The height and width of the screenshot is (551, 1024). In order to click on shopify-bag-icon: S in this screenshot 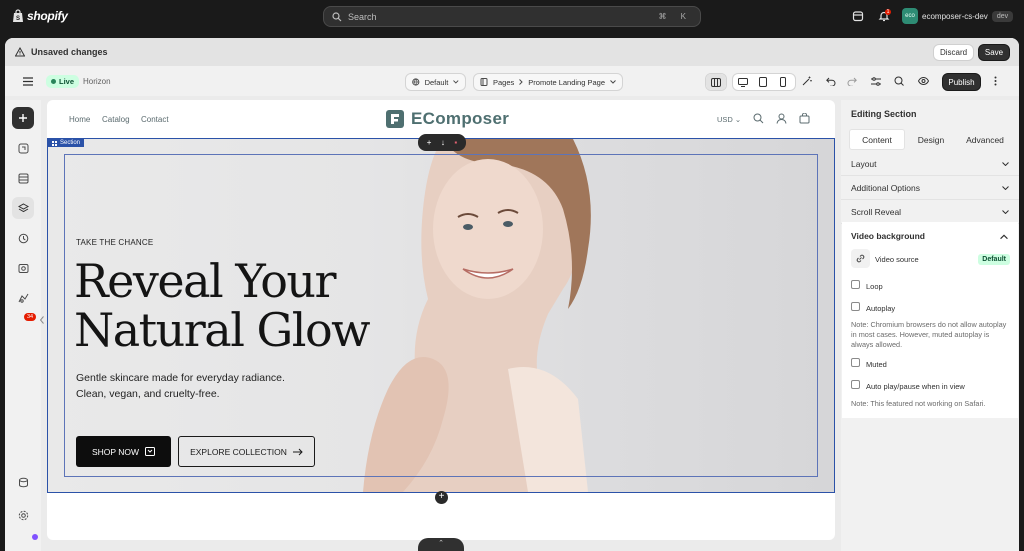, I will do `click(18, 15)`.